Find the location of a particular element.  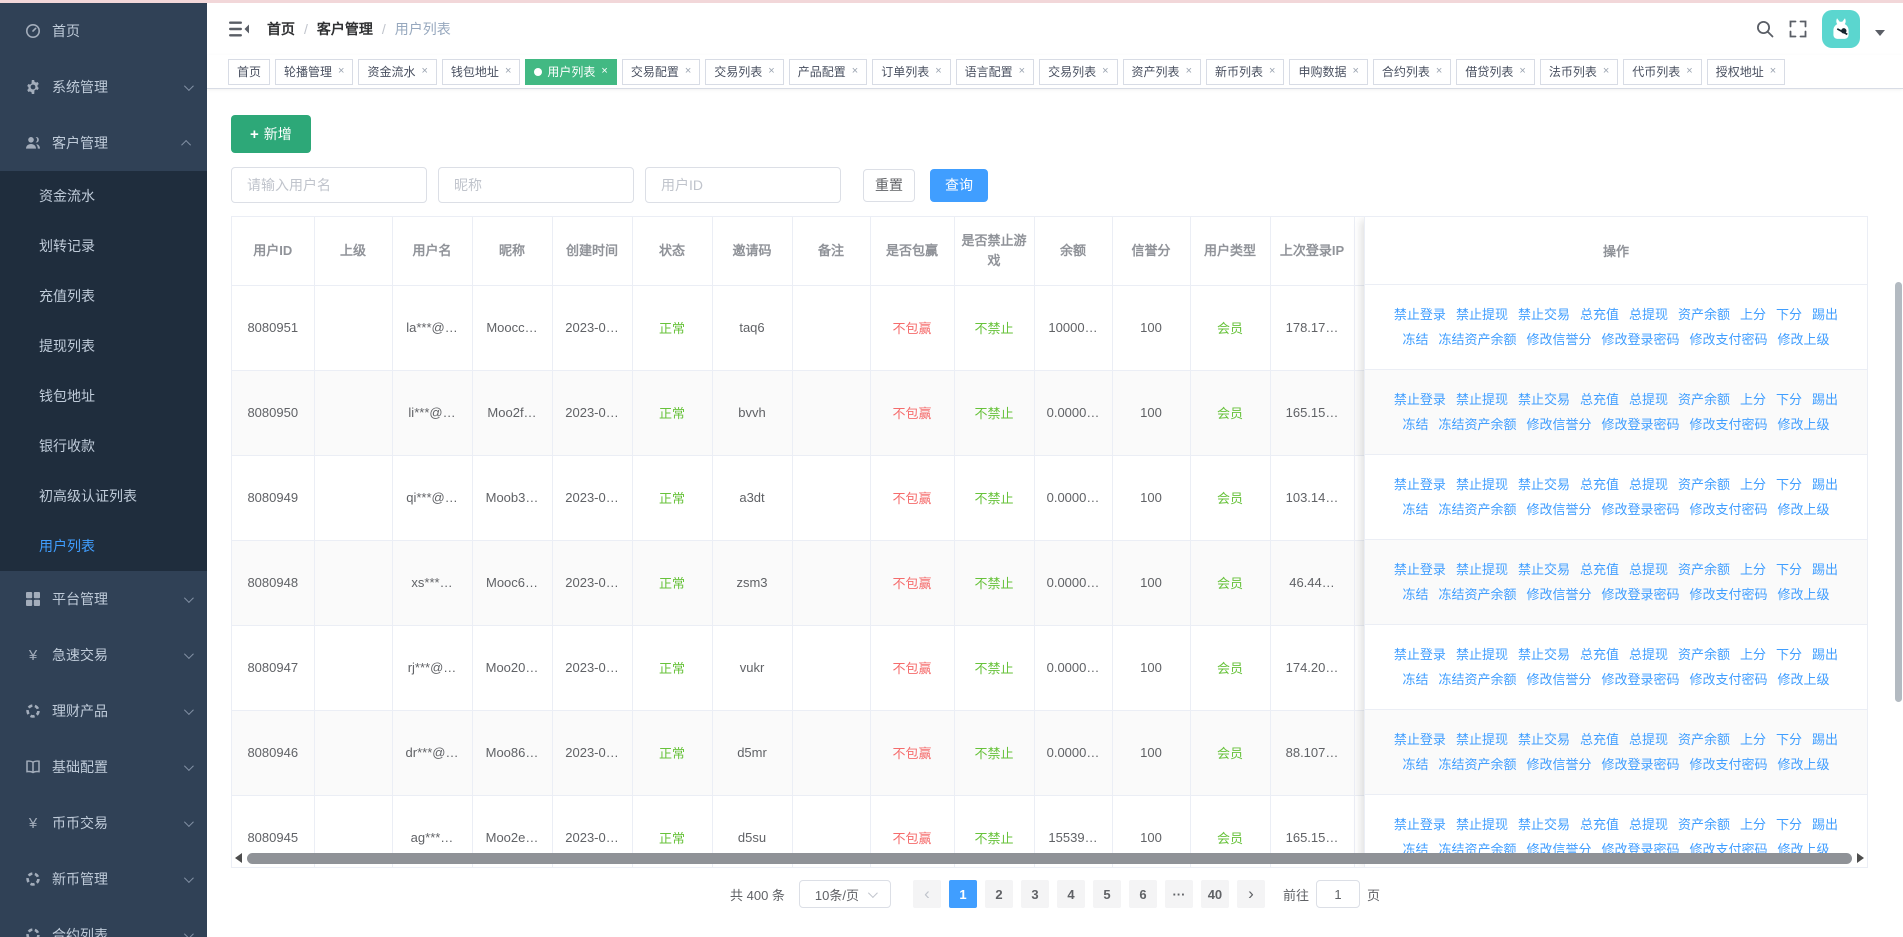

pages-more-button: ··· is located at coordinates (1178, 894).